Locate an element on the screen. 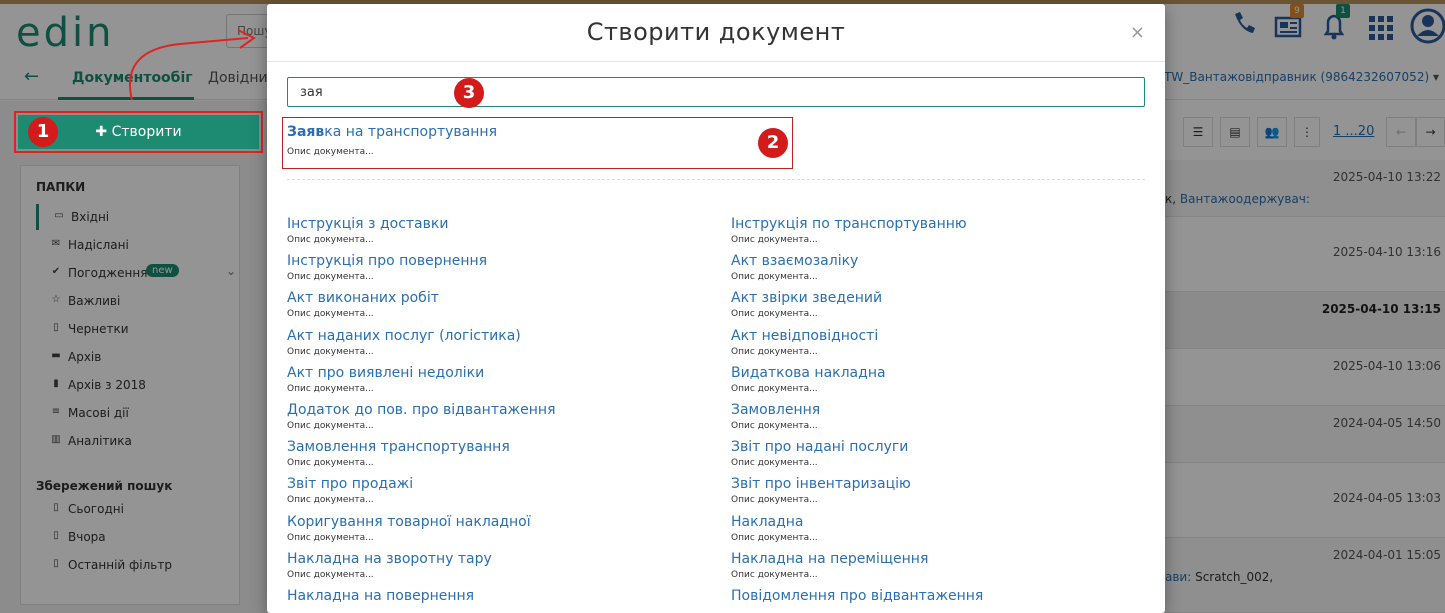 Image resolution: width=1445 pixels, height=613 pixels. document-type-title: Коригування товарної накладної is located at coordinates (409, 522).